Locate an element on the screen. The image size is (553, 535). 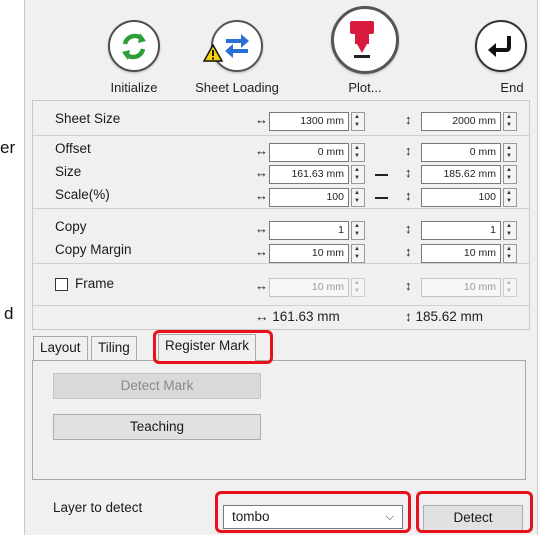
offset-x-input: 0 mm is located at coordinates (309, 152).